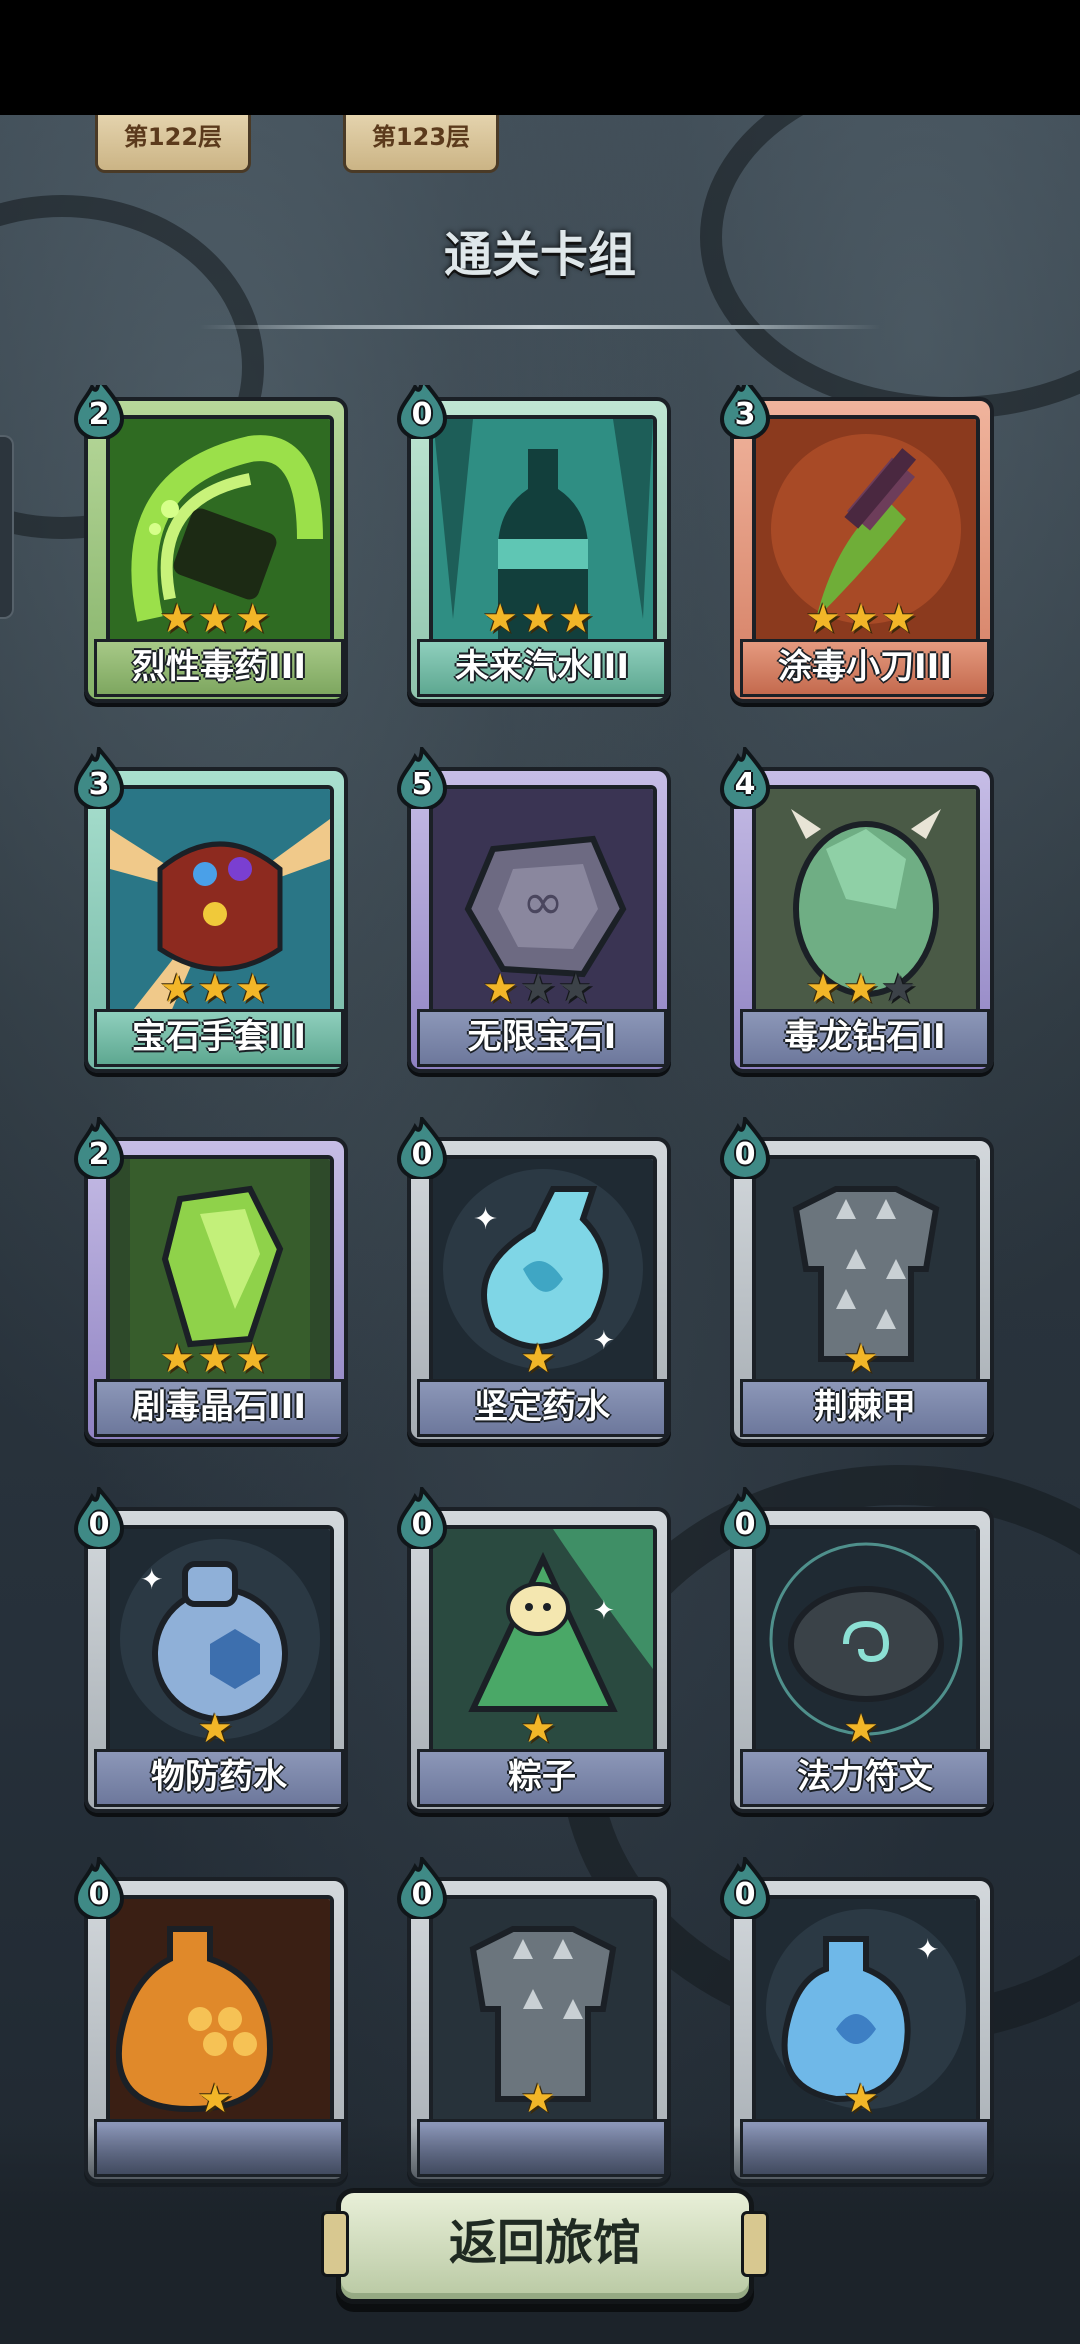  What do you see at coordinates (173, 144) in the screenshot?
I see `floor-tab-122: 第122层` at bounding box center [173, 144].